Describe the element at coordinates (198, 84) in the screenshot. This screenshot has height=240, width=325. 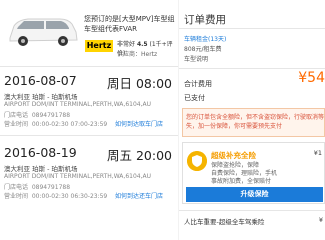
I see `total-label: 合计费用` at that location.